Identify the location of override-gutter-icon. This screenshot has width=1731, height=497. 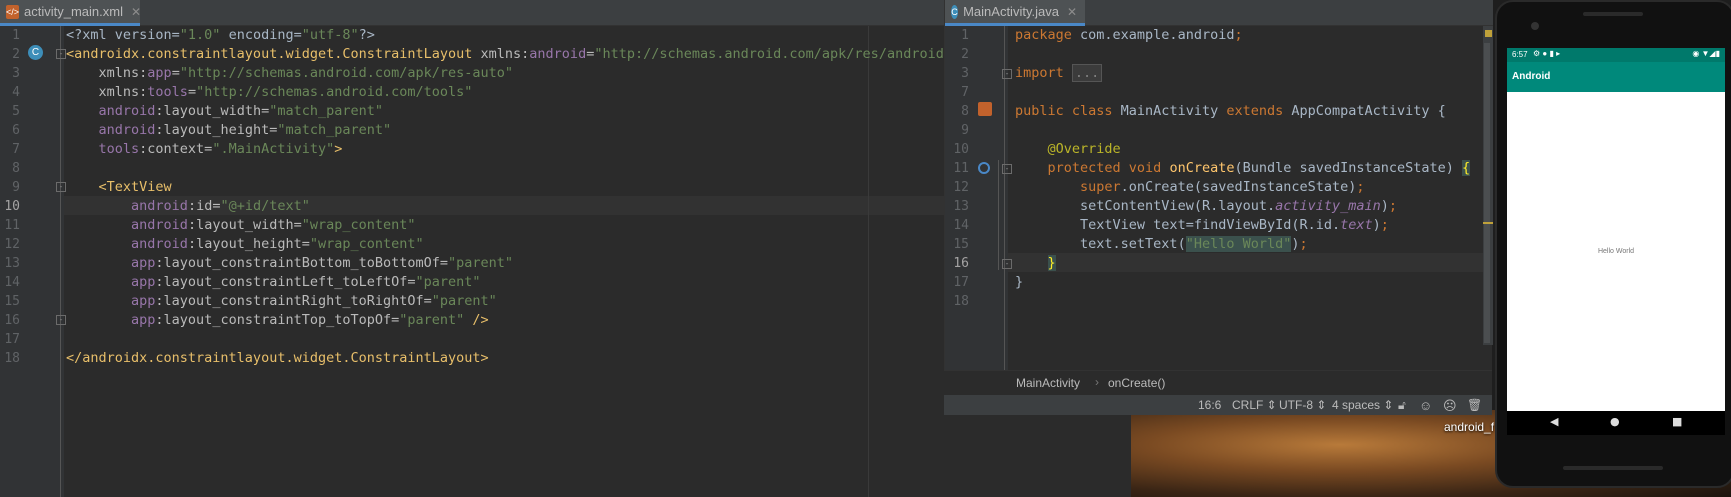
(985, 109).